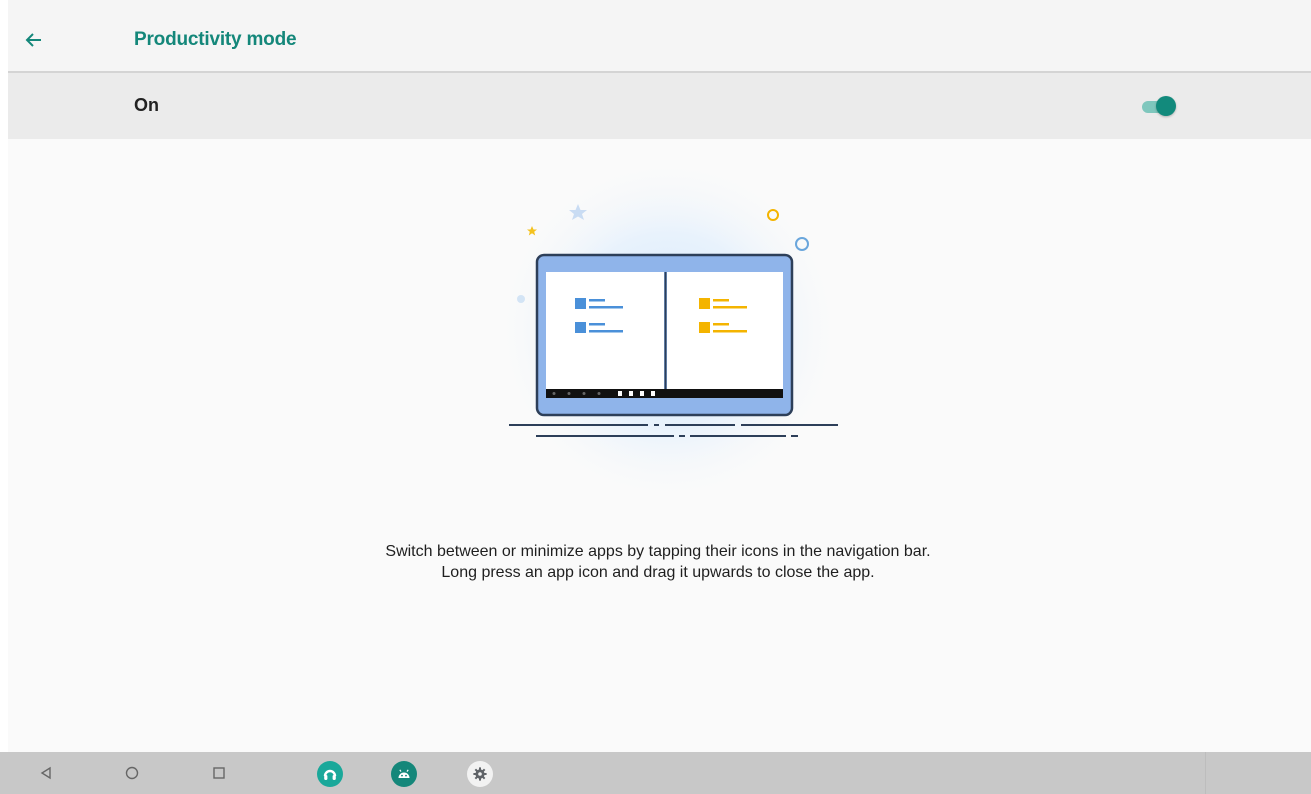 The image size is (1311, 794). I want to click on arrow-left-icon, so click(33, 40).